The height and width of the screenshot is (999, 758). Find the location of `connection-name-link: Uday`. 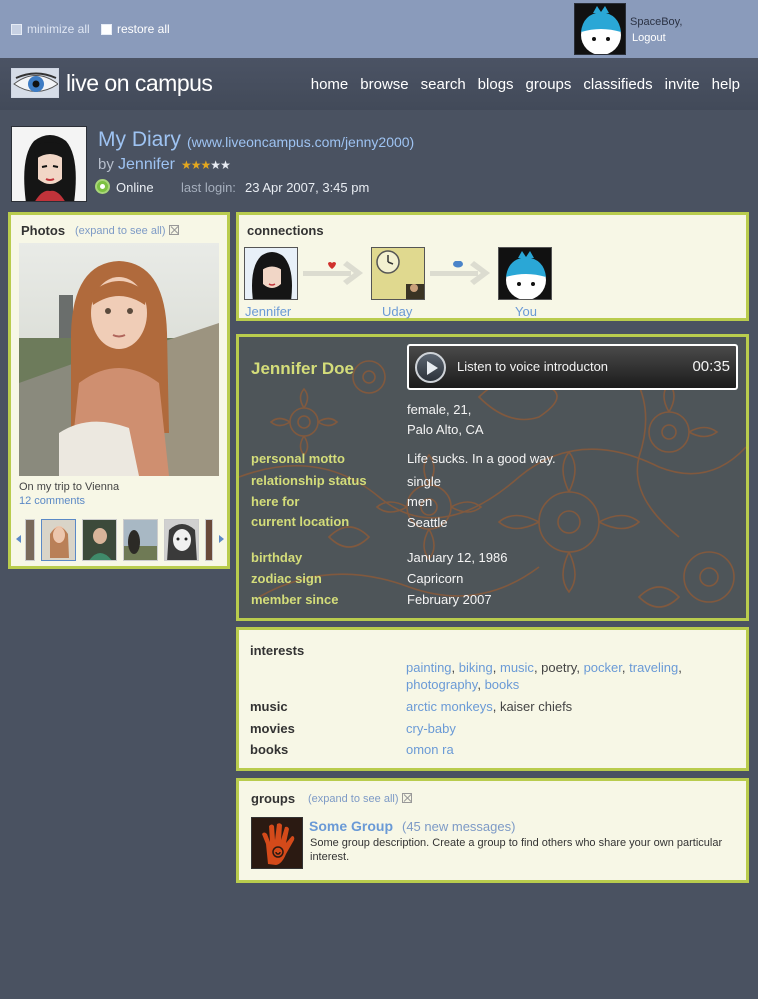

connection-name-link: Uday is located at coordinates (397, 311).